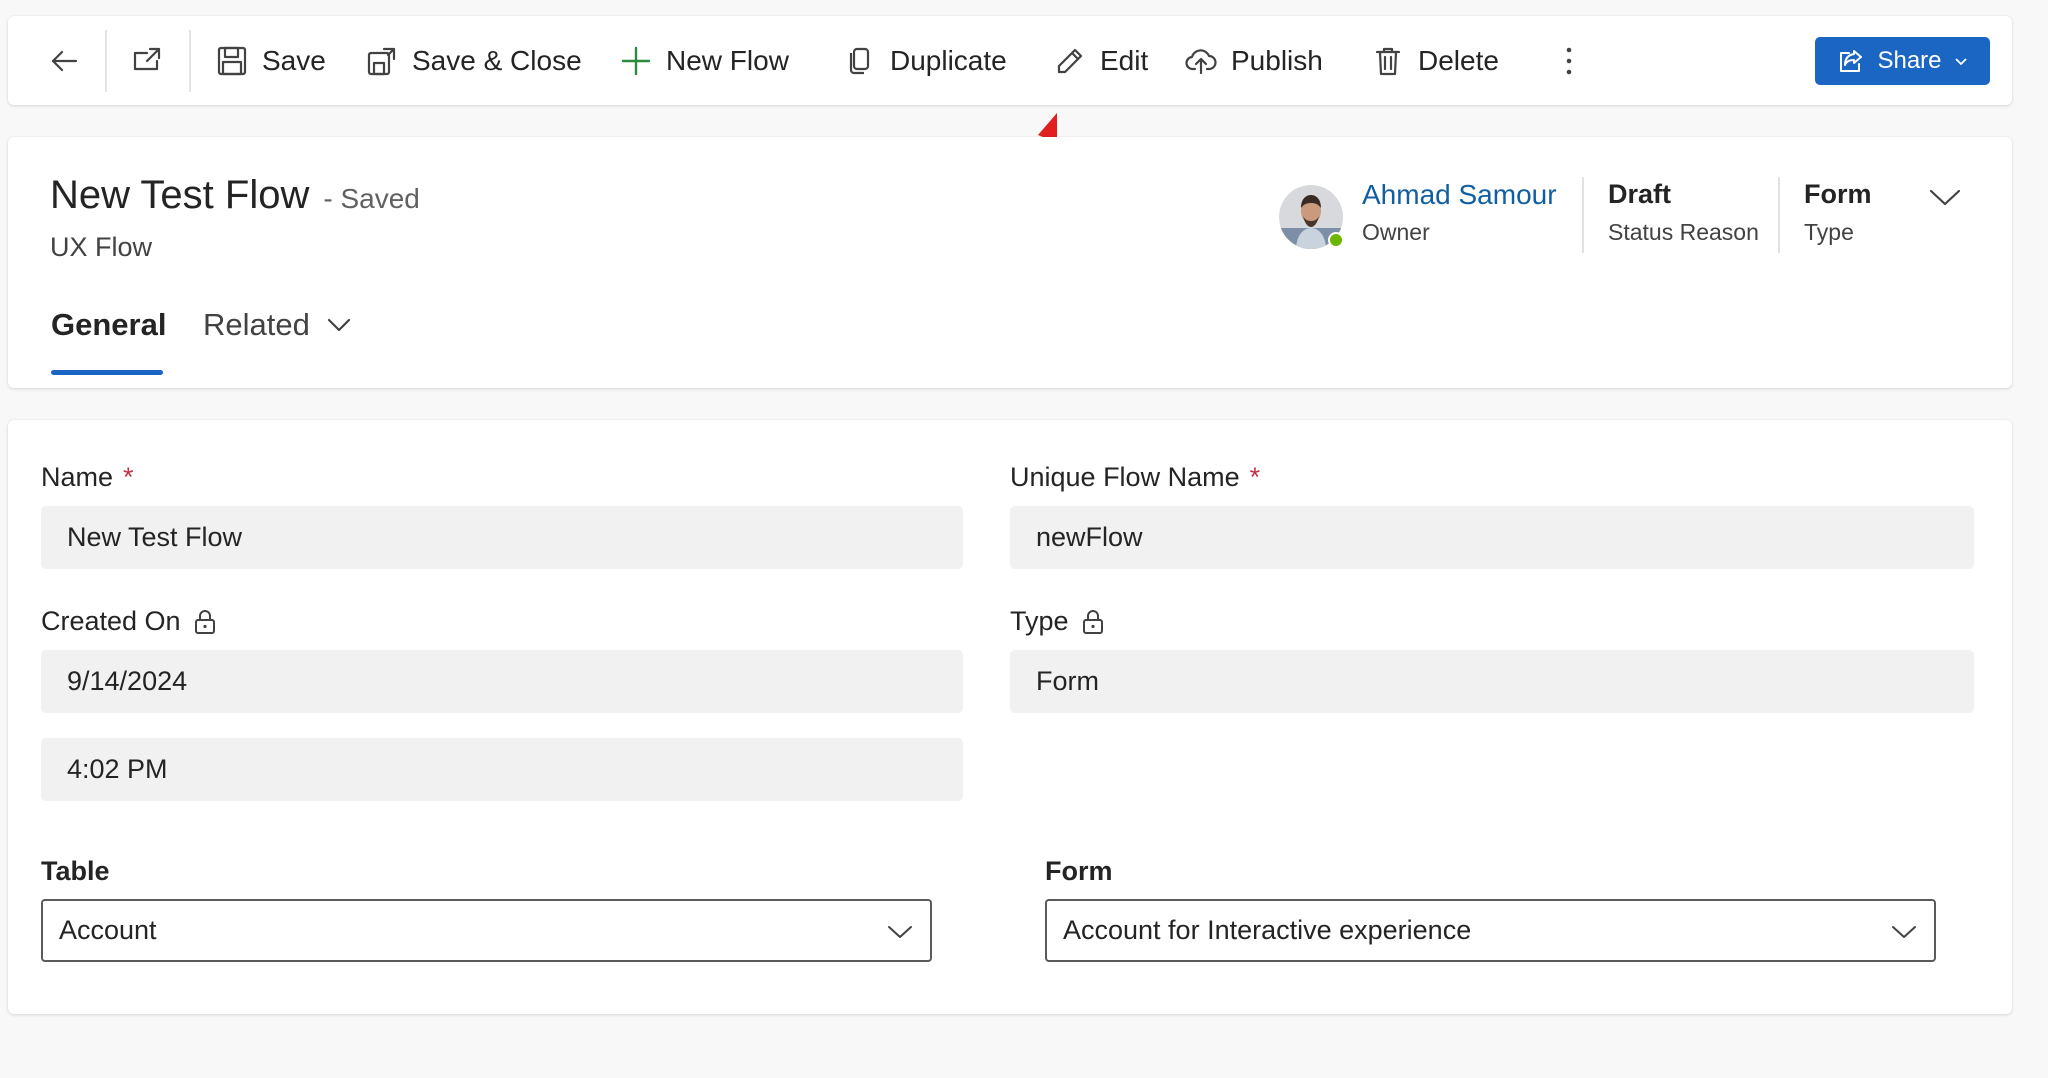 This screenshot has width=2048, height=1078. I want to click on name-value: New Test Flow, so click(155, 537).